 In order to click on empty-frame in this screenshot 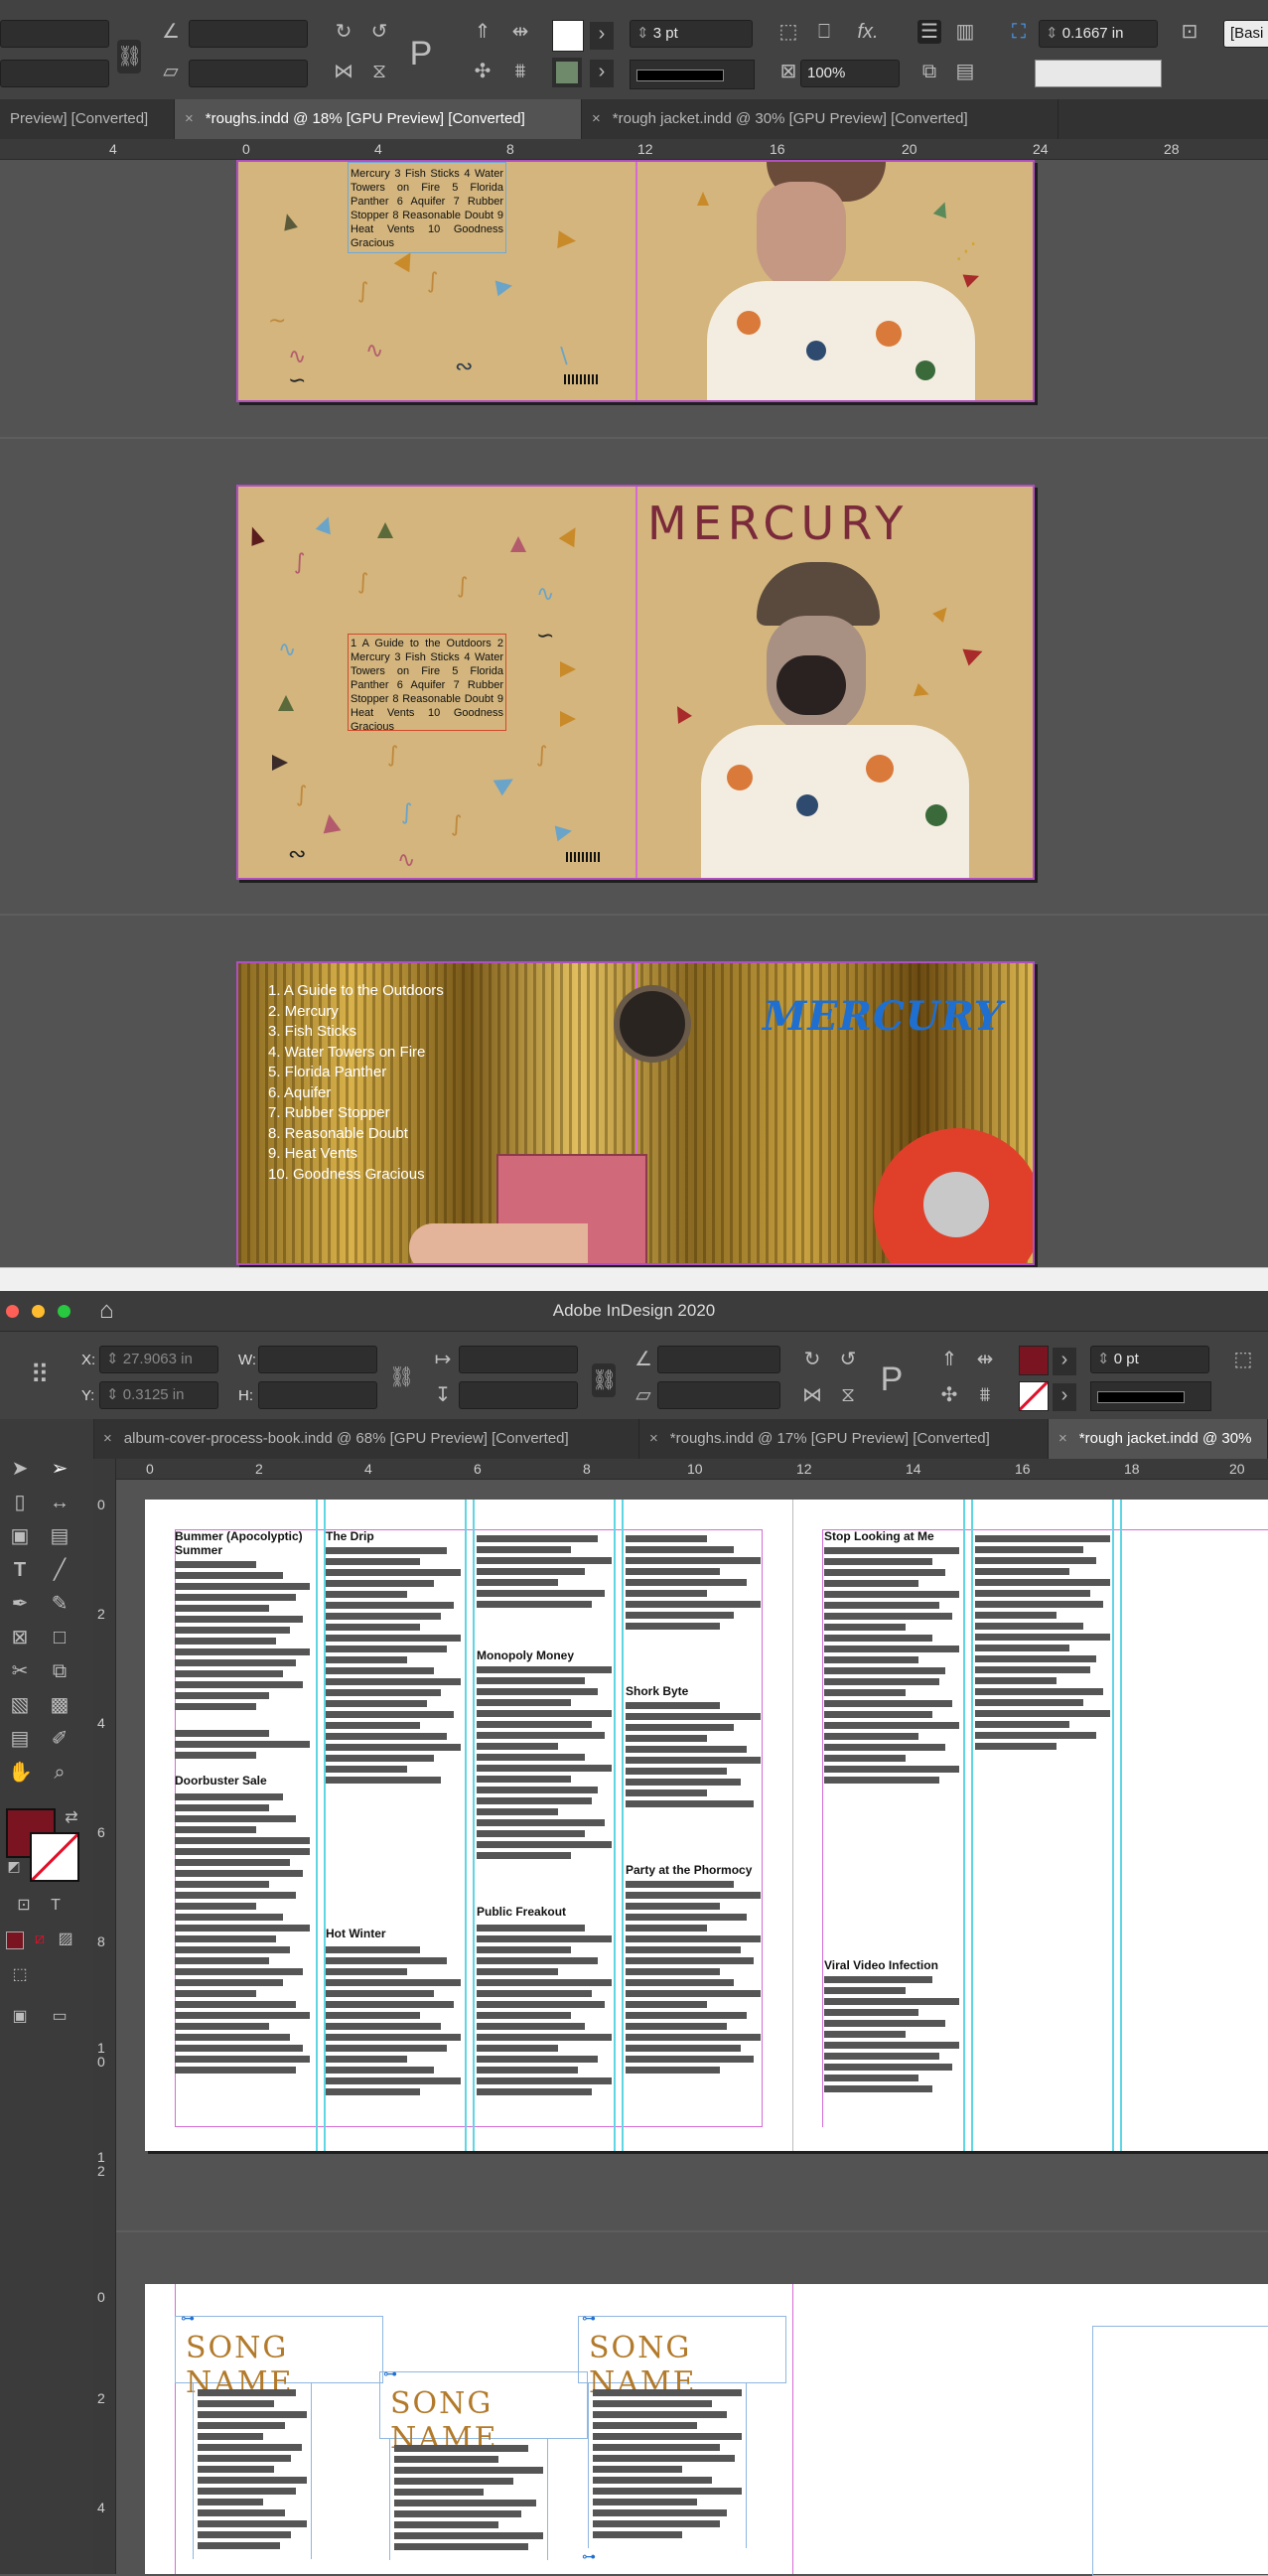, I will do `click(1180, 2451)`.